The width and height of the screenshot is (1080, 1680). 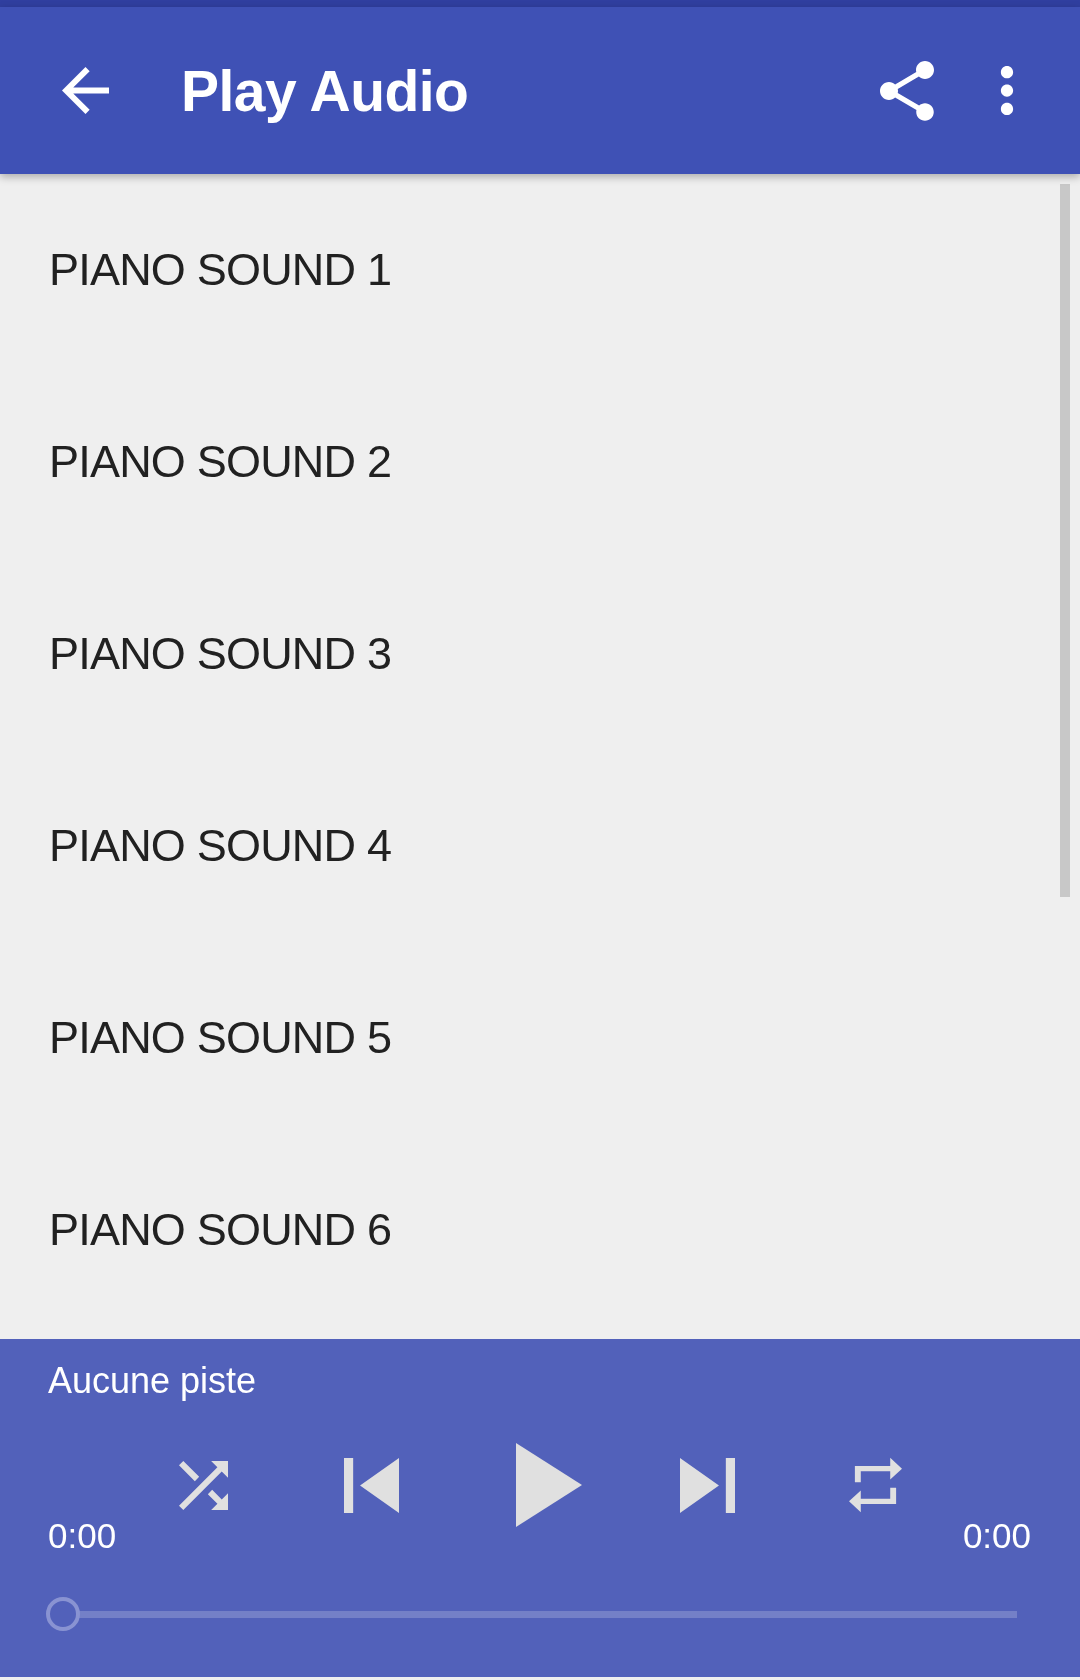 What do you see at coordinates (1065, 540) in the screenshot?
I see `scrollbar` at bounding box center [1065, 540].